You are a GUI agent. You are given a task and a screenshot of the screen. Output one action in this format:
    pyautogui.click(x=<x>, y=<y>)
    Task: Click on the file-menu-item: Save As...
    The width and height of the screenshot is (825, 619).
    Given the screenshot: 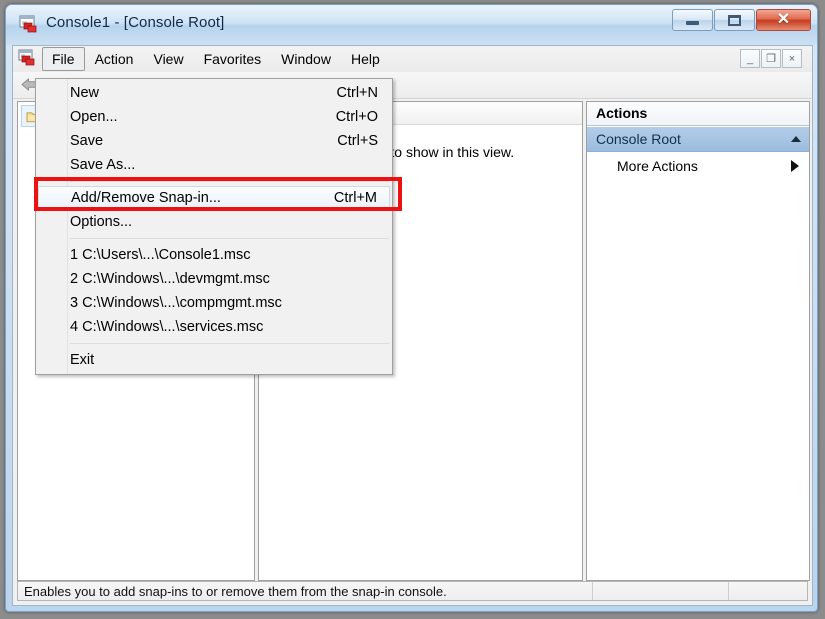 What is the action you would take?
    pyautogui.click(x=214, y=165)
    